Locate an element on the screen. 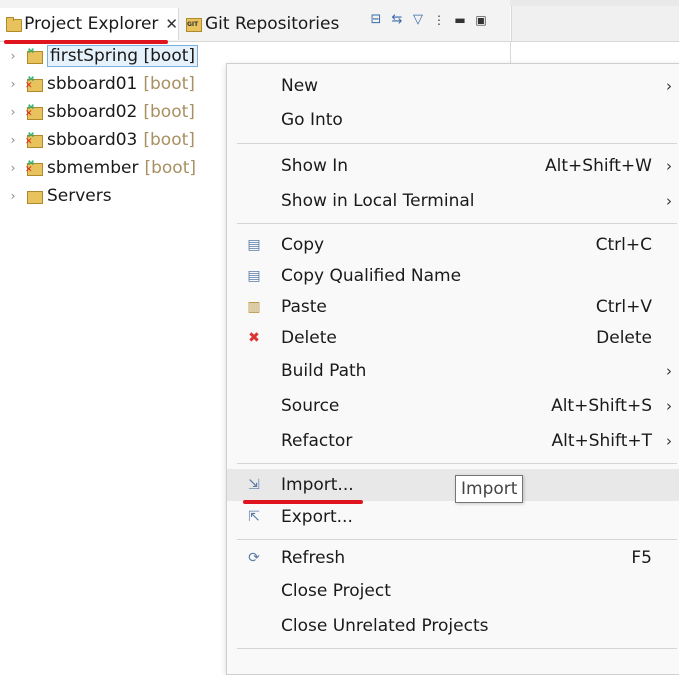 The image size is (679, 675). tree-item-sbboard02: › M sbboard02 [boot] is located at coordinates (97, 112).